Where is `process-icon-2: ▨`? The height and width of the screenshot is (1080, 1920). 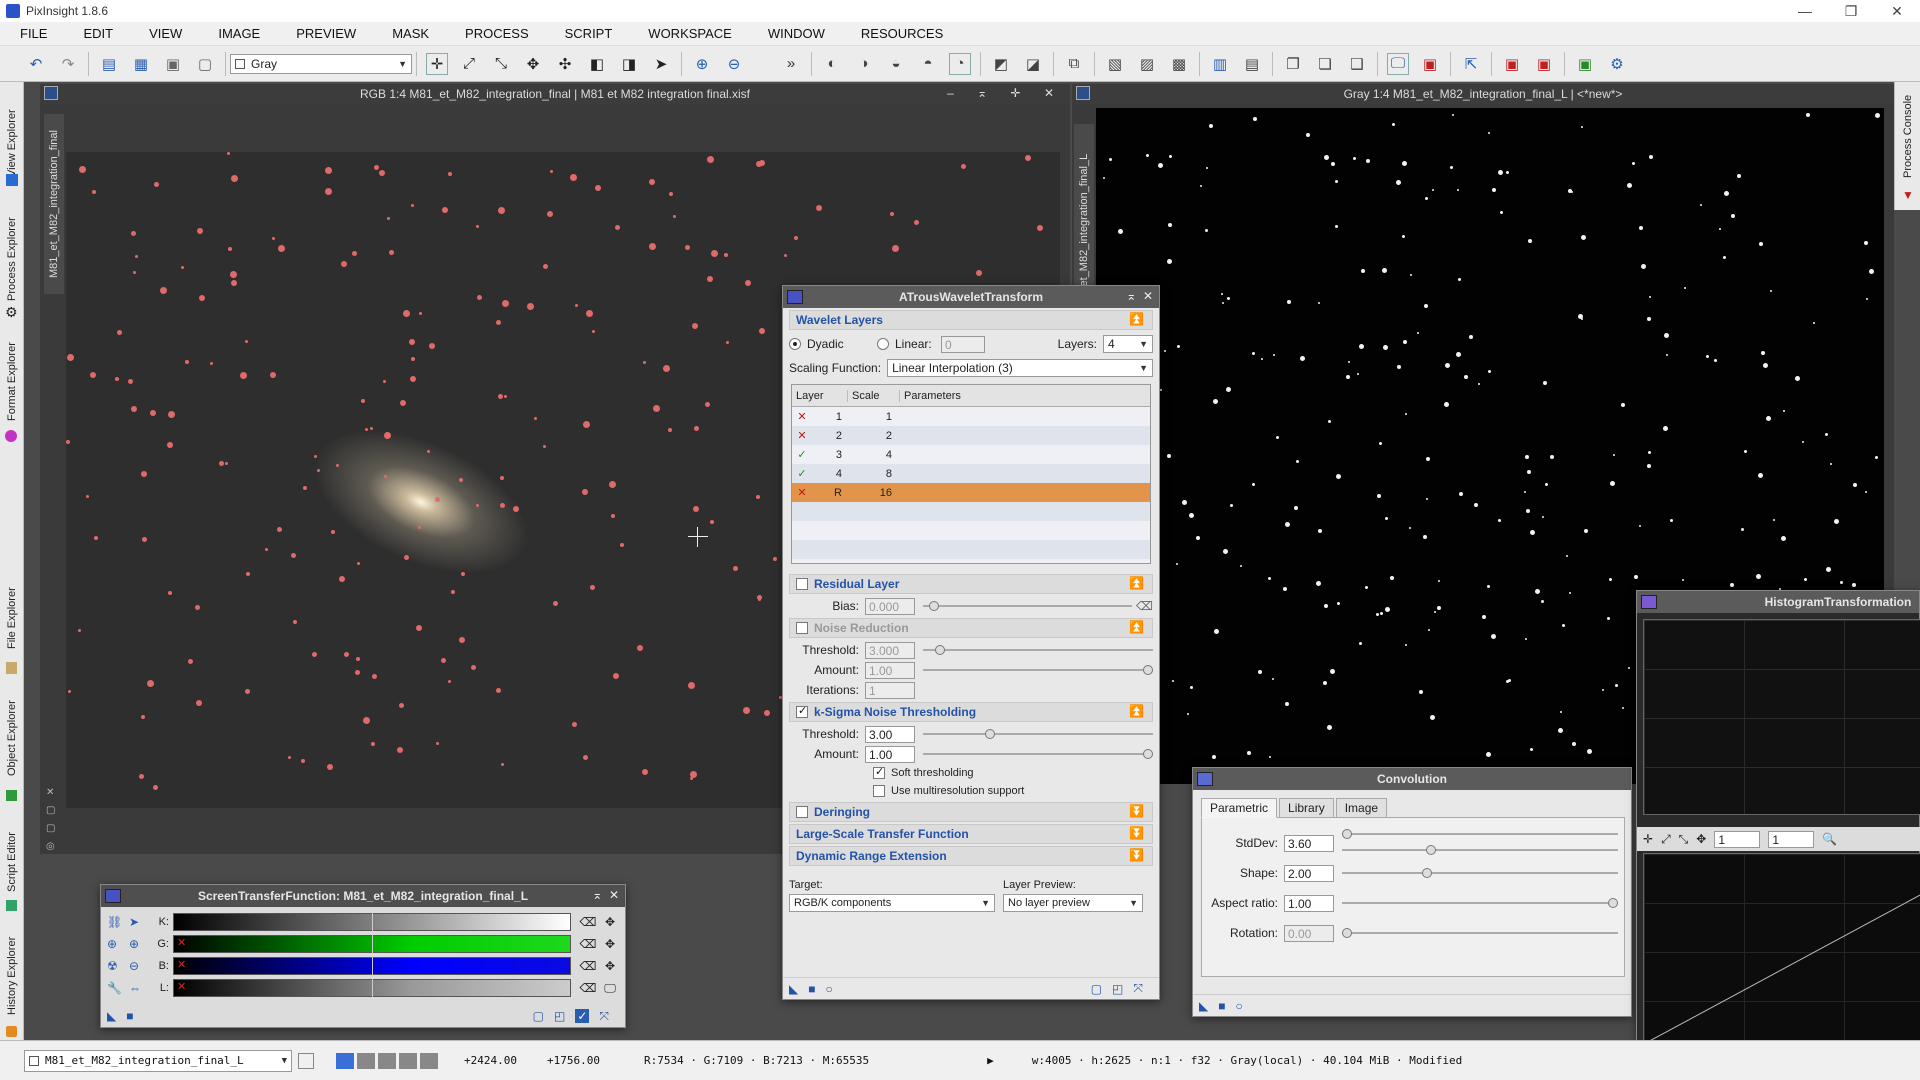
process-icon-2: ▨ is located at coordinates (1147, 64).